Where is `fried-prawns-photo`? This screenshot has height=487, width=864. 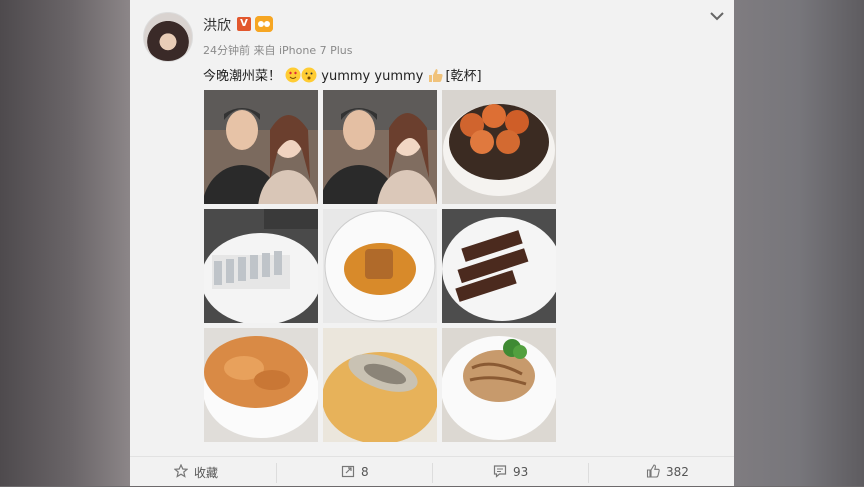 fried-prawns-photo is located at coordinates (499, 147).